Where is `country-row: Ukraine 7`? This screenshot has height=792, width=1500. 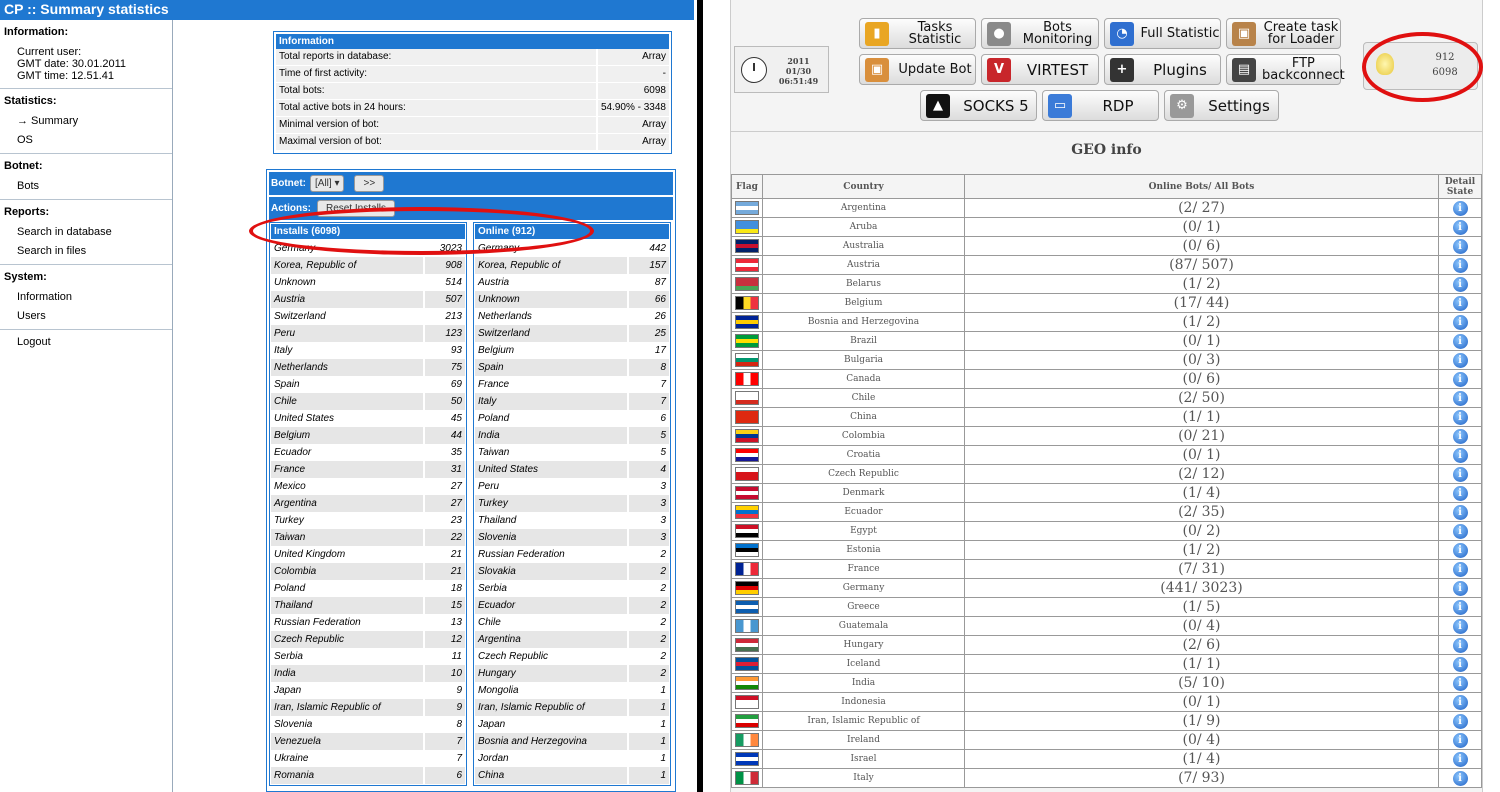 country-row: Ukraine 7 is located at coordinates (368, 758).